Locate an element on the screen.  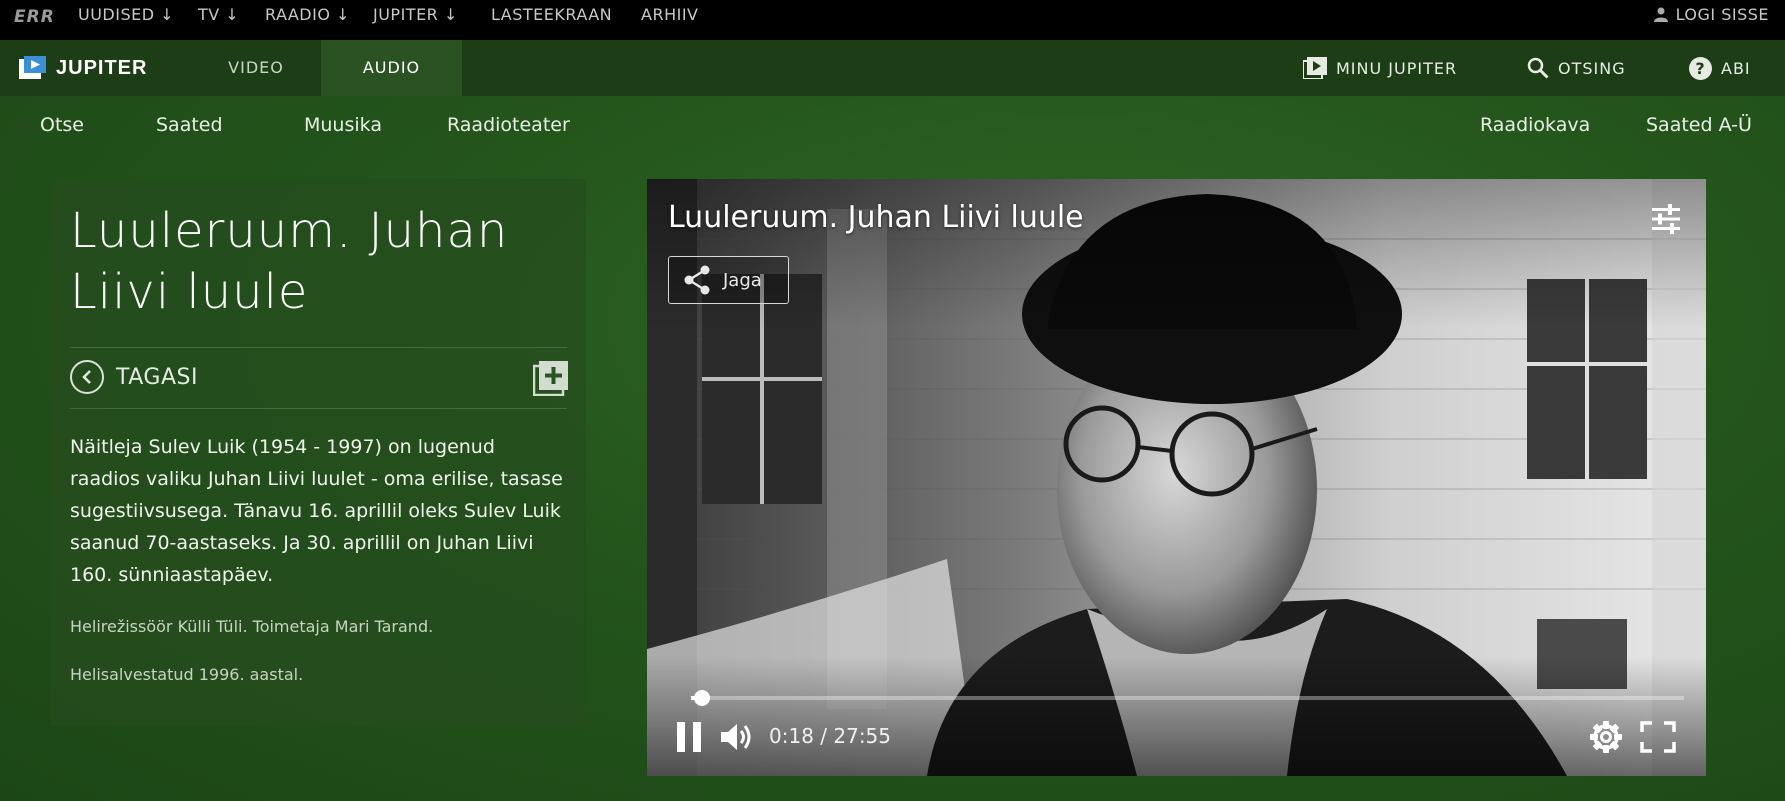
settings-gear-icon is located at coordinates (1606, 737).